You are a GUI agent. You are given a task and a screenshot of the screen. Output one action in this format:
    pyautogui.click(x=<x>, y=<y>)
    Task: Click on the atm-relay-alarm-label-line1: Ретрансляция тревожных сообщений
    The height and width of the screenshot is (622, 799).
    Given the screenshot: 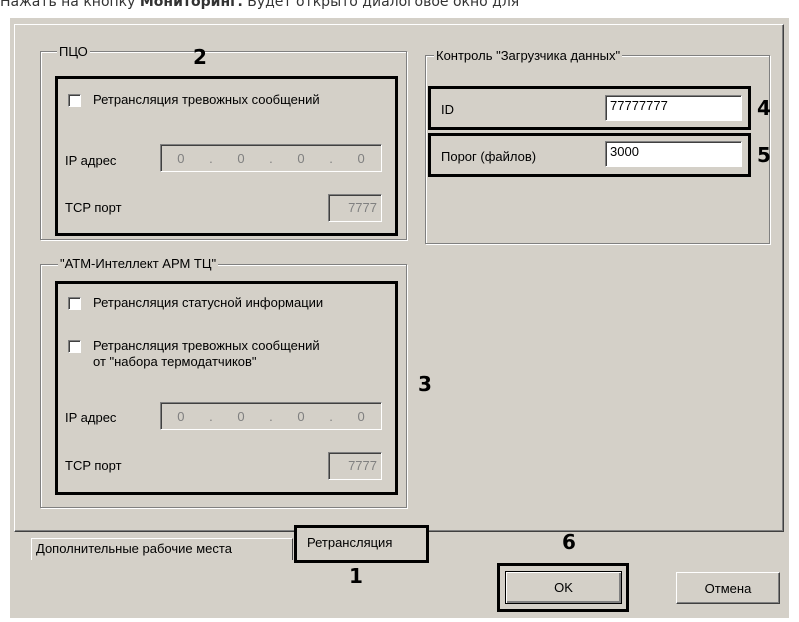 What is the action you would take?
    pyautogui.click(x=206, y=345)
    